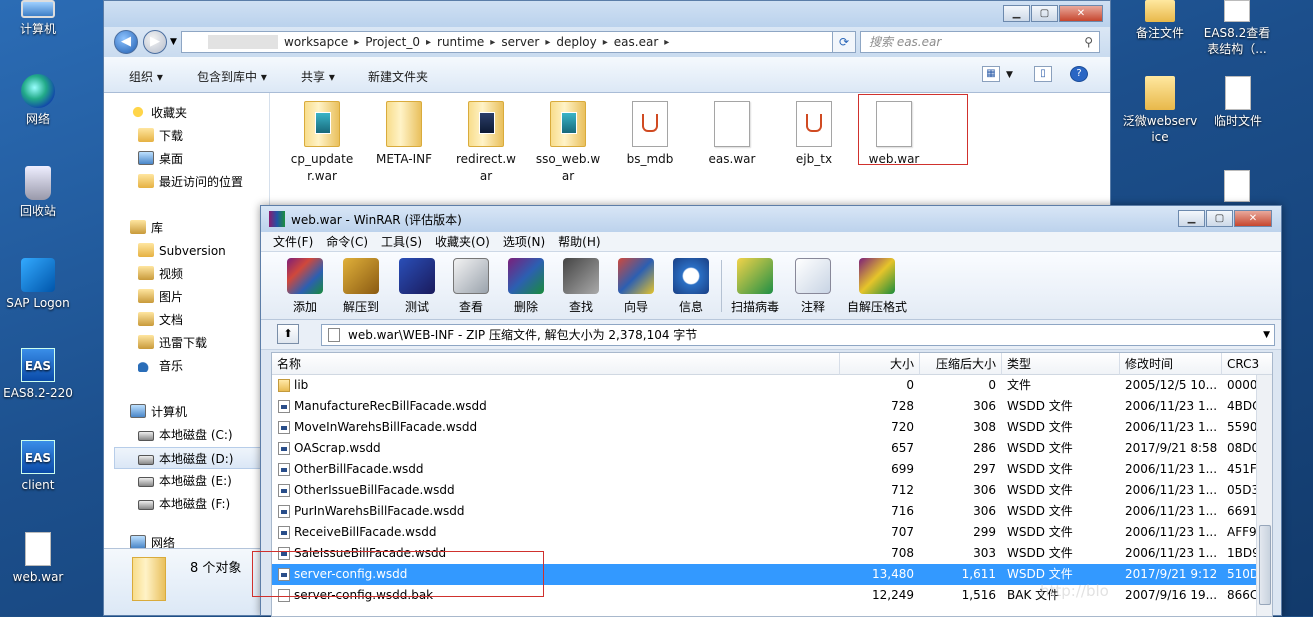 This screenshot has width=1313, height=617. What do you see at coordinates (173, 42) in the screenshot?
I see `recent-pages-chevron-icon: ▼` at bounding box center [173, 42].